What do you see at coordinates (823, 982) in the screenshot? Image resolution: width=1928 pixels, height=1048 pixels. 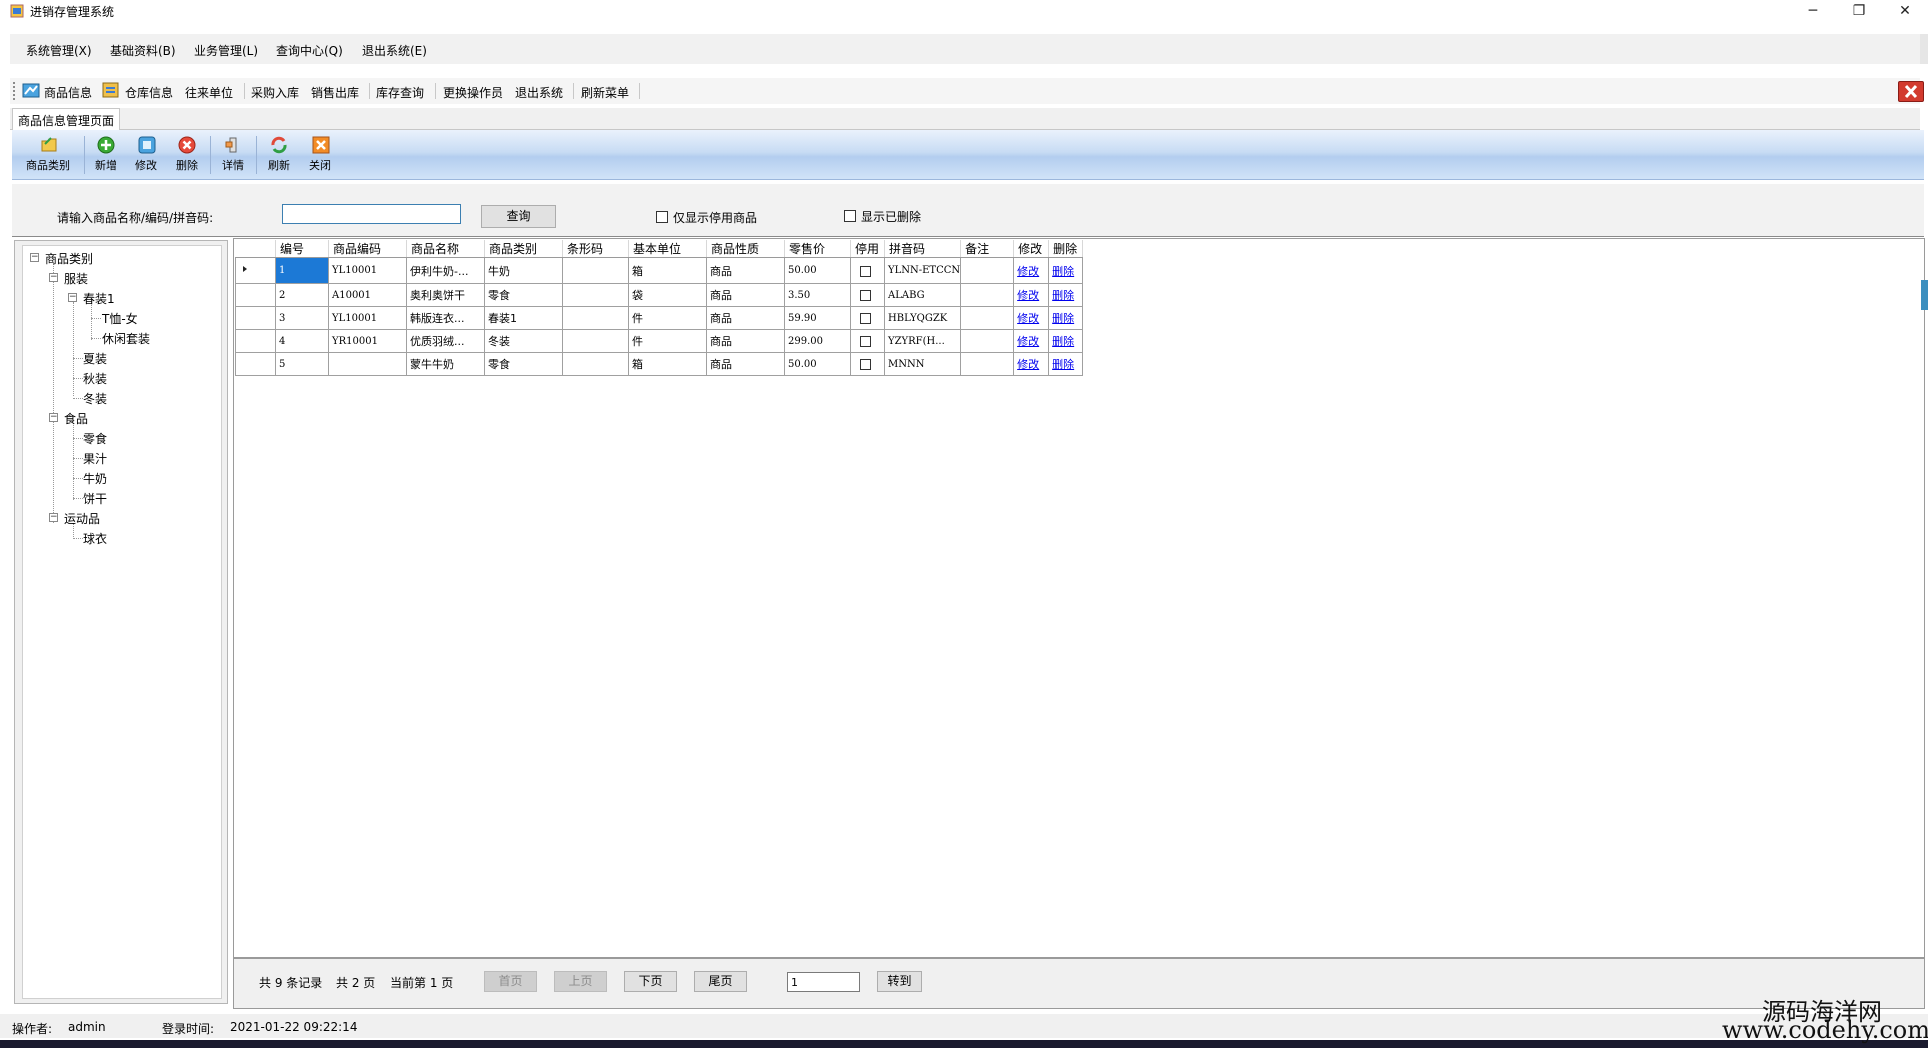 I see `goto-page-input` at bounding box center [823, 982].